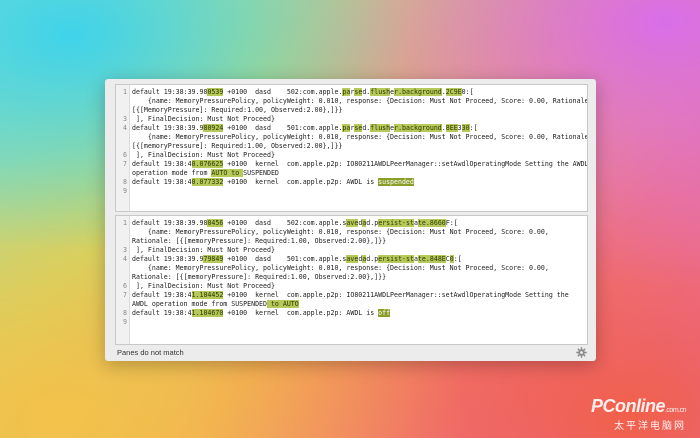  Describe the element at coordinates (451, 128) in the screenshot. I see `diff-highlight: 8EE` at that location.